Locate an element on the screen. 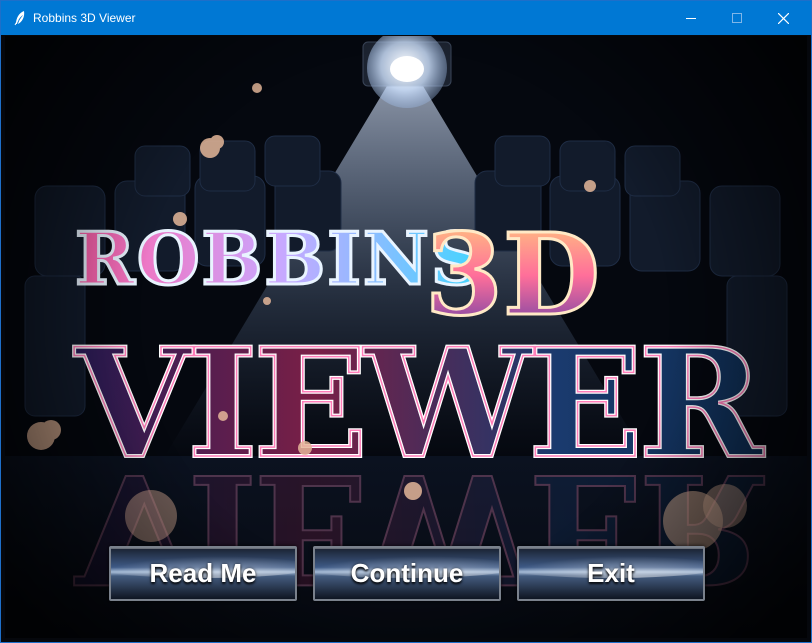 Image resolution: width=812 pixels, height=643 pixels. minimize-button is located at coordinates (691, 18).